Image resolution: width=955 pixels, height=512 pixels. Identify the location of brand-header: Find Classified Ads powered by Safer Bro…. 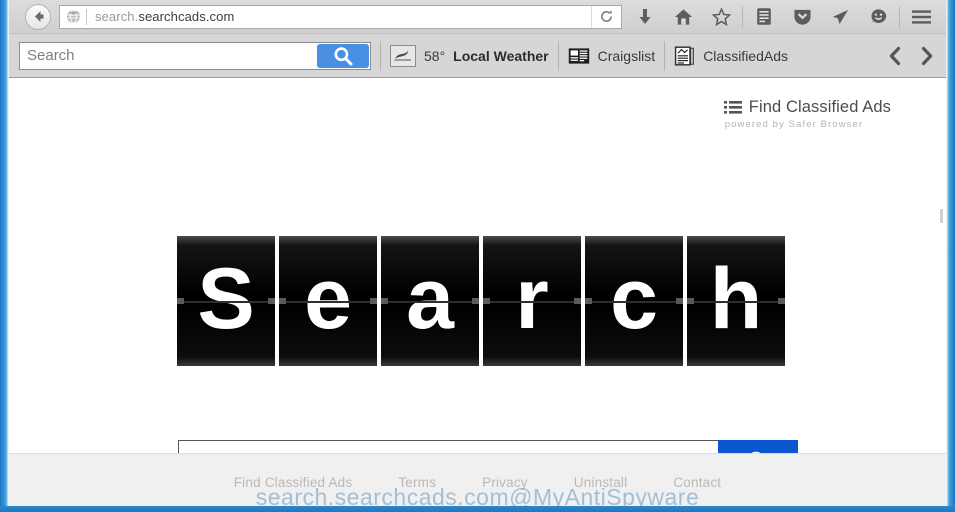
(807, 114).